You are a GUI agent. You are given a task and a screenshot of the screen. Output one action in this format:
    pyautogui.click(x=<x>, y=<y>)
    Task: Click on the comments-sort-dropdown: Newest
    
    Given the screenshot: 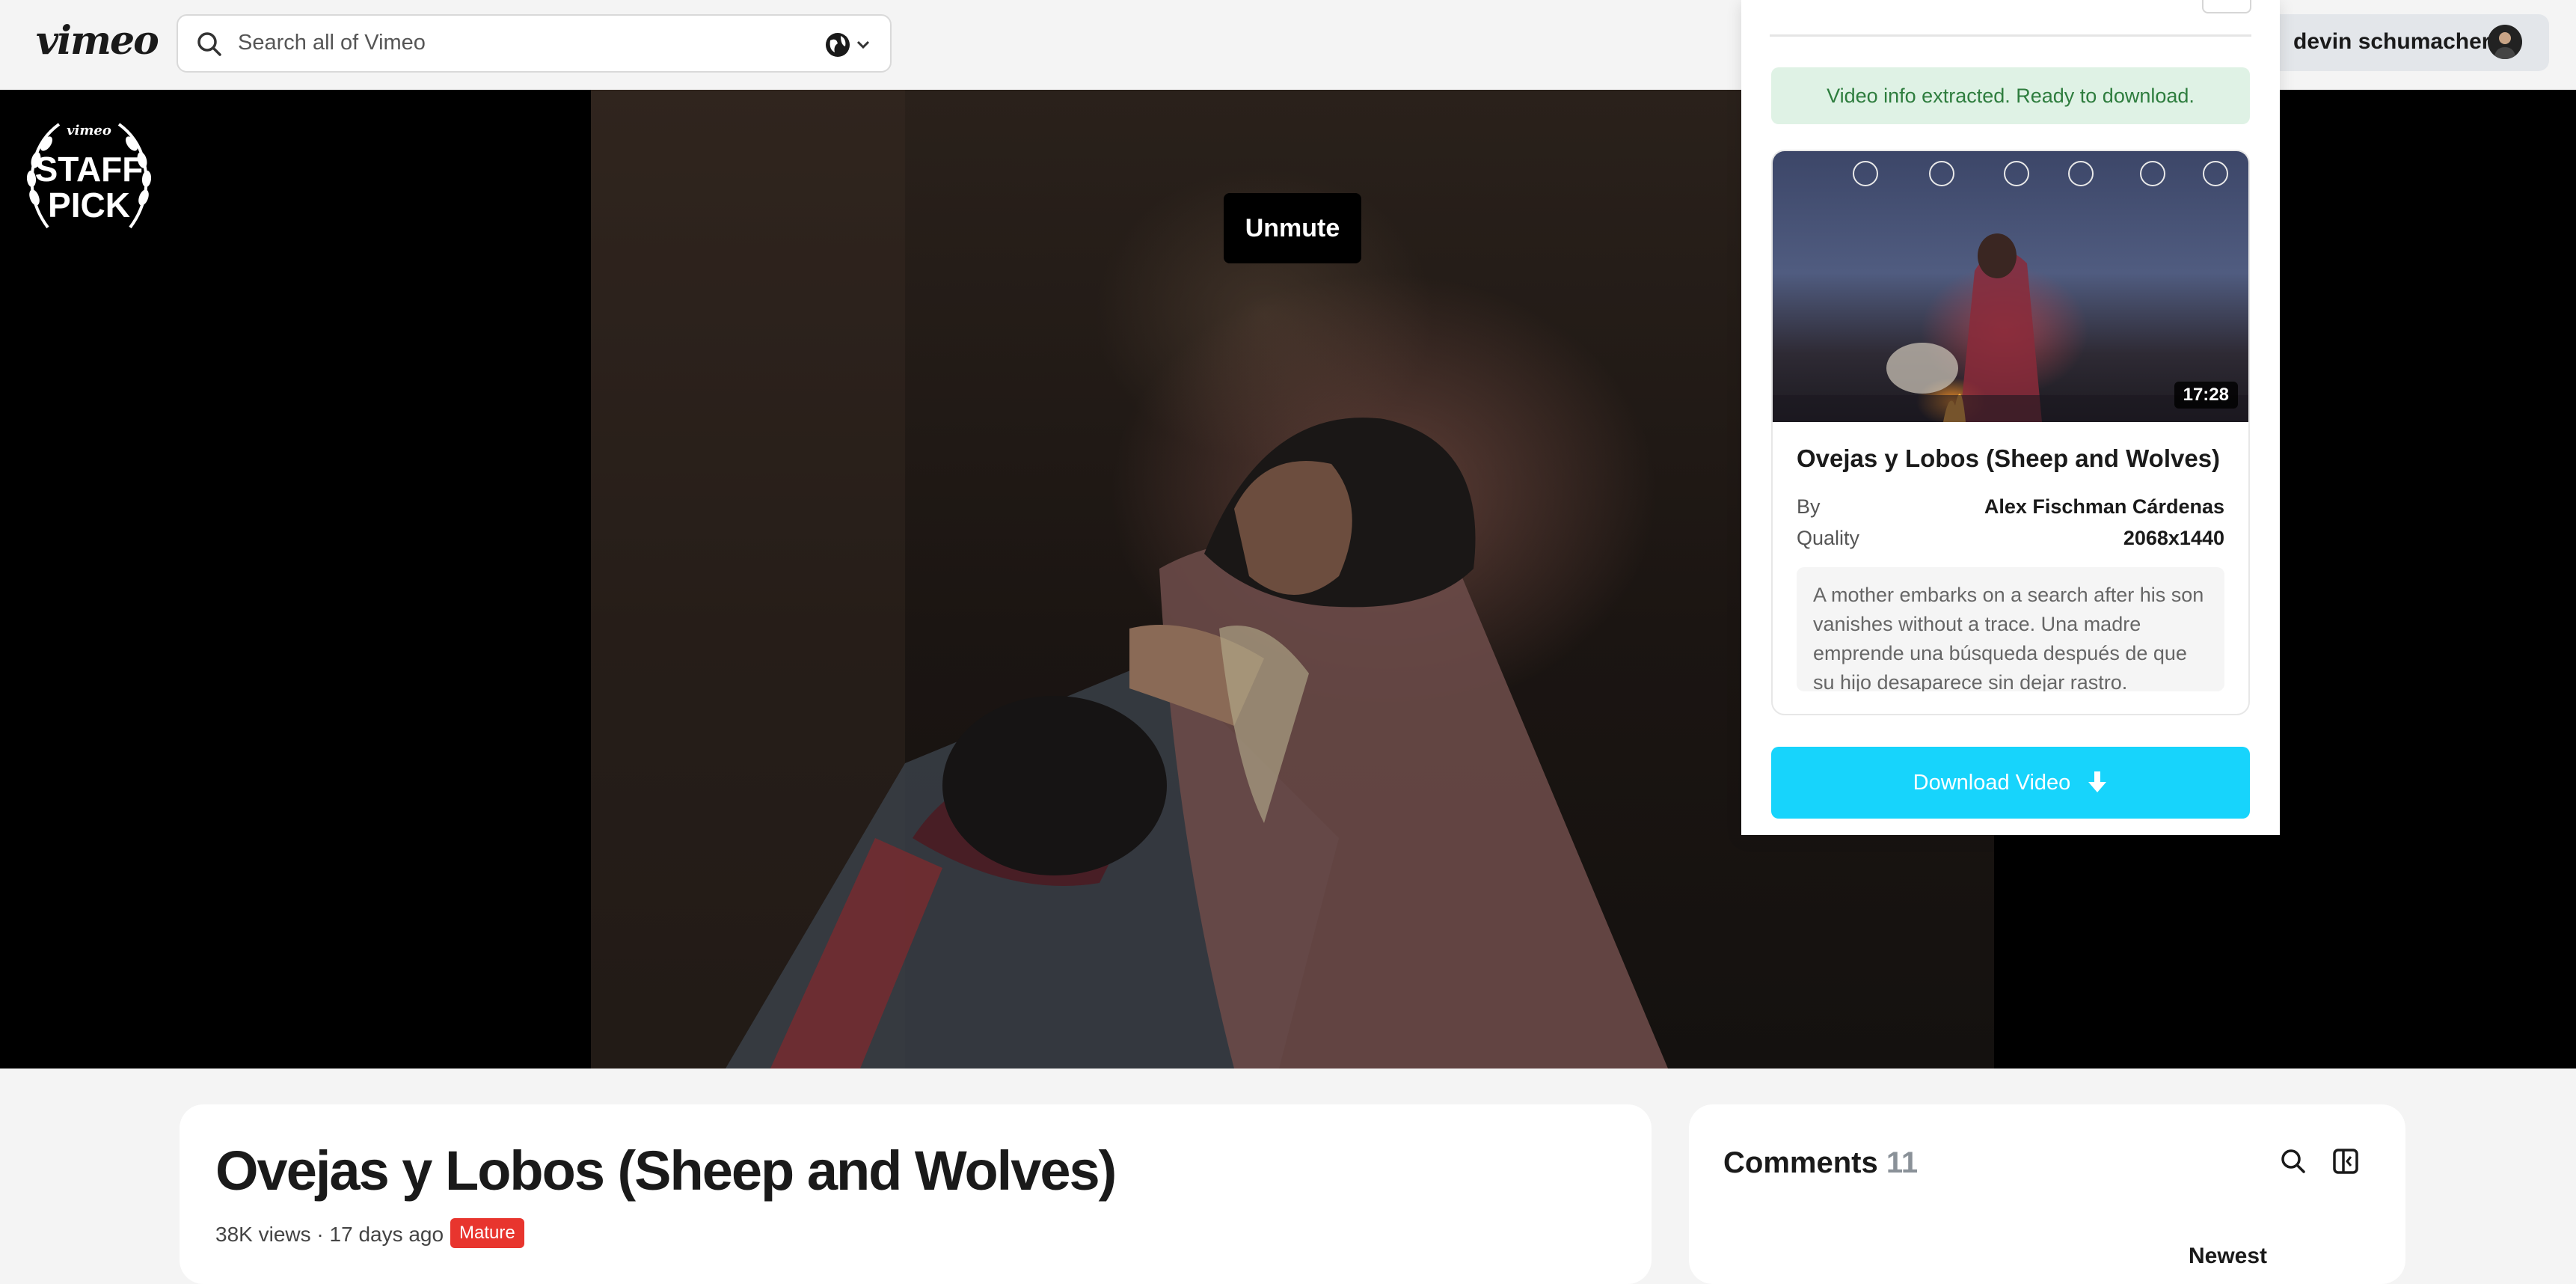 What is the action you would take?
    pyautogui.click(x=2228, y=1256)
    